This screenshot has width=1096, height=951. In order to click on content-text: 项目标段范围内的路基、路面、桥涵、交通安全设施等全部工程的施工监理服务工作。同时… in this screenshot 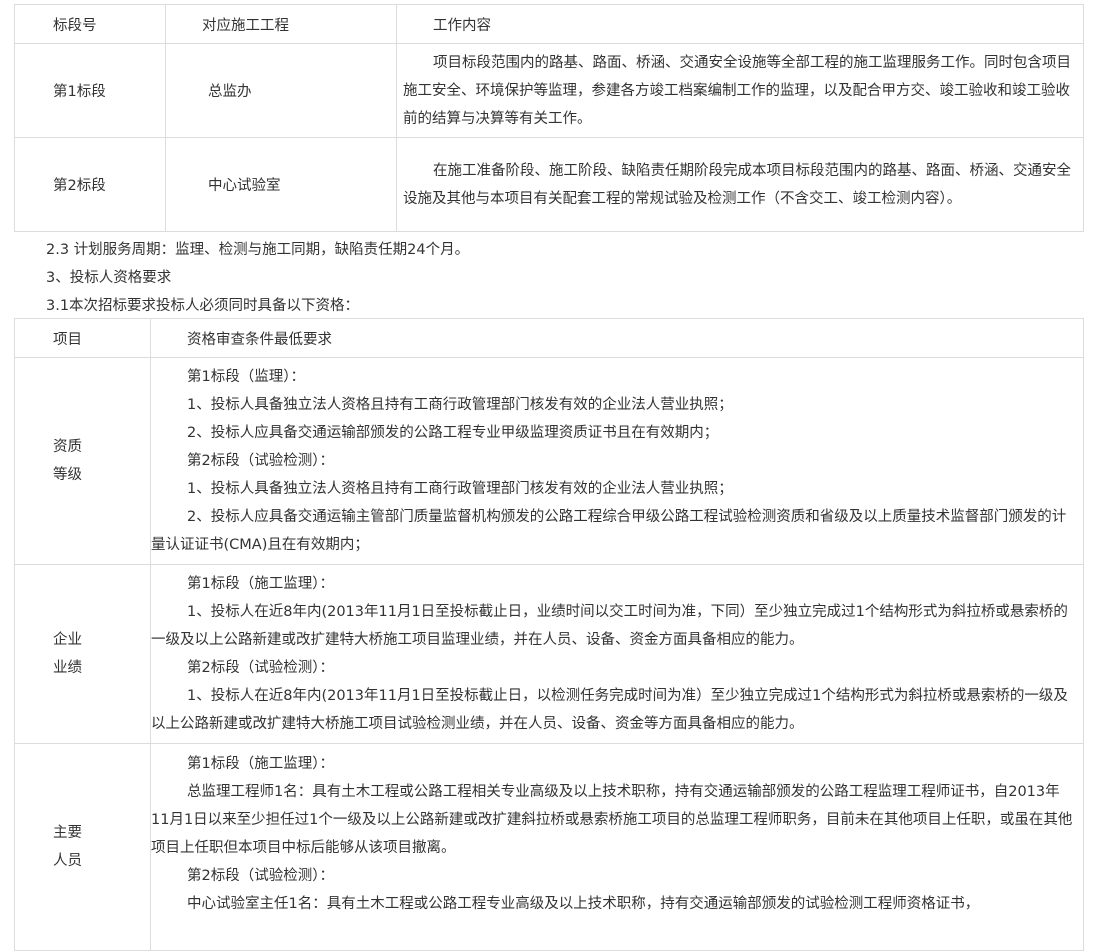, I will do `click(737, 90)`.